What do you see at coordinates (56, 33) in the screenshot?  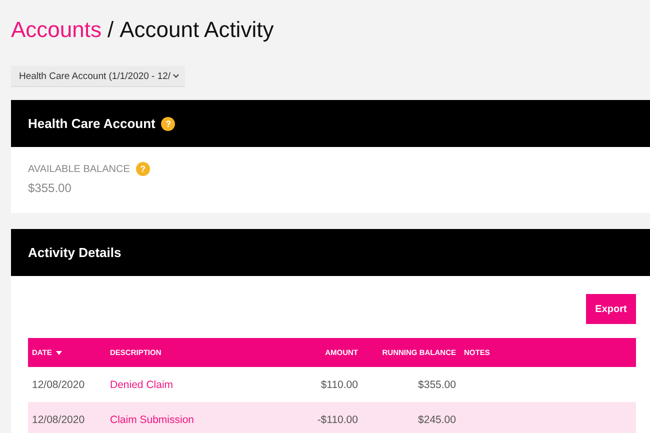 I see `breadcrumb-link: Accounts` at bounding box center [56, 33].